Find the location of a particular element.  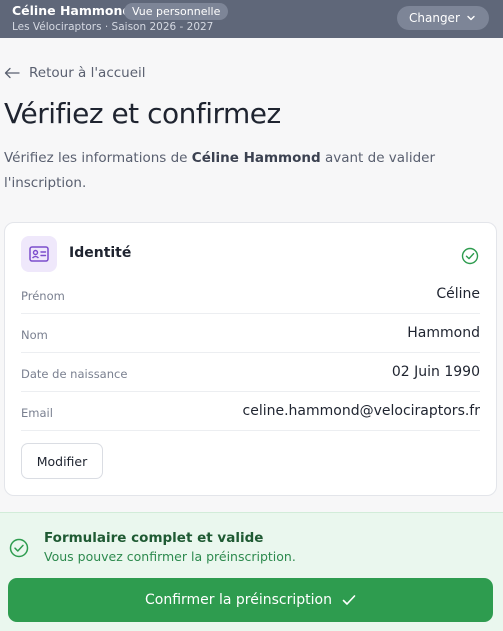

field-value: Céline is located at coordinates (458, 294).